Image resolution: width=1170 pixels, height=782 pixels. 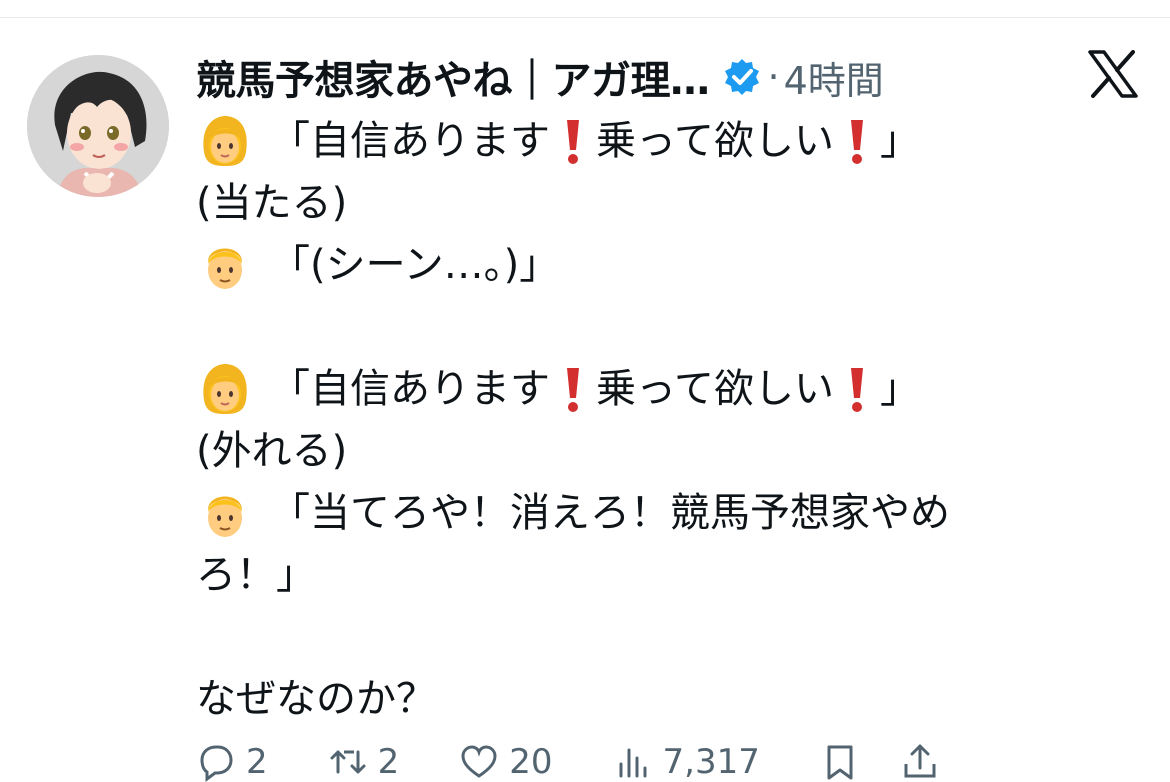 I want to click on retweet-button: 2, so click(x=364, y=762).